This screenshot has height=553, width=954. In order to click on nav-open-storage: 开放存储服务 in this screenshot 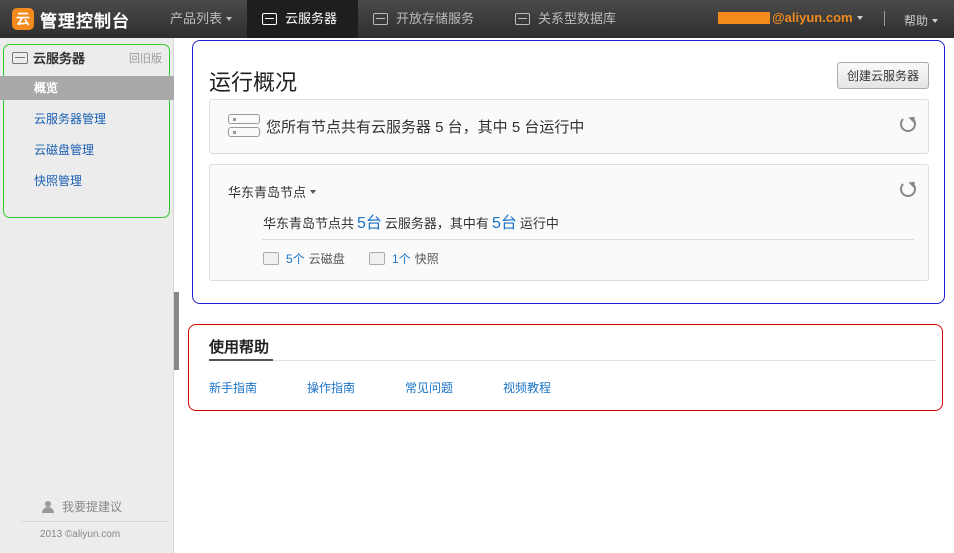, I will do `click(428, 19)`.